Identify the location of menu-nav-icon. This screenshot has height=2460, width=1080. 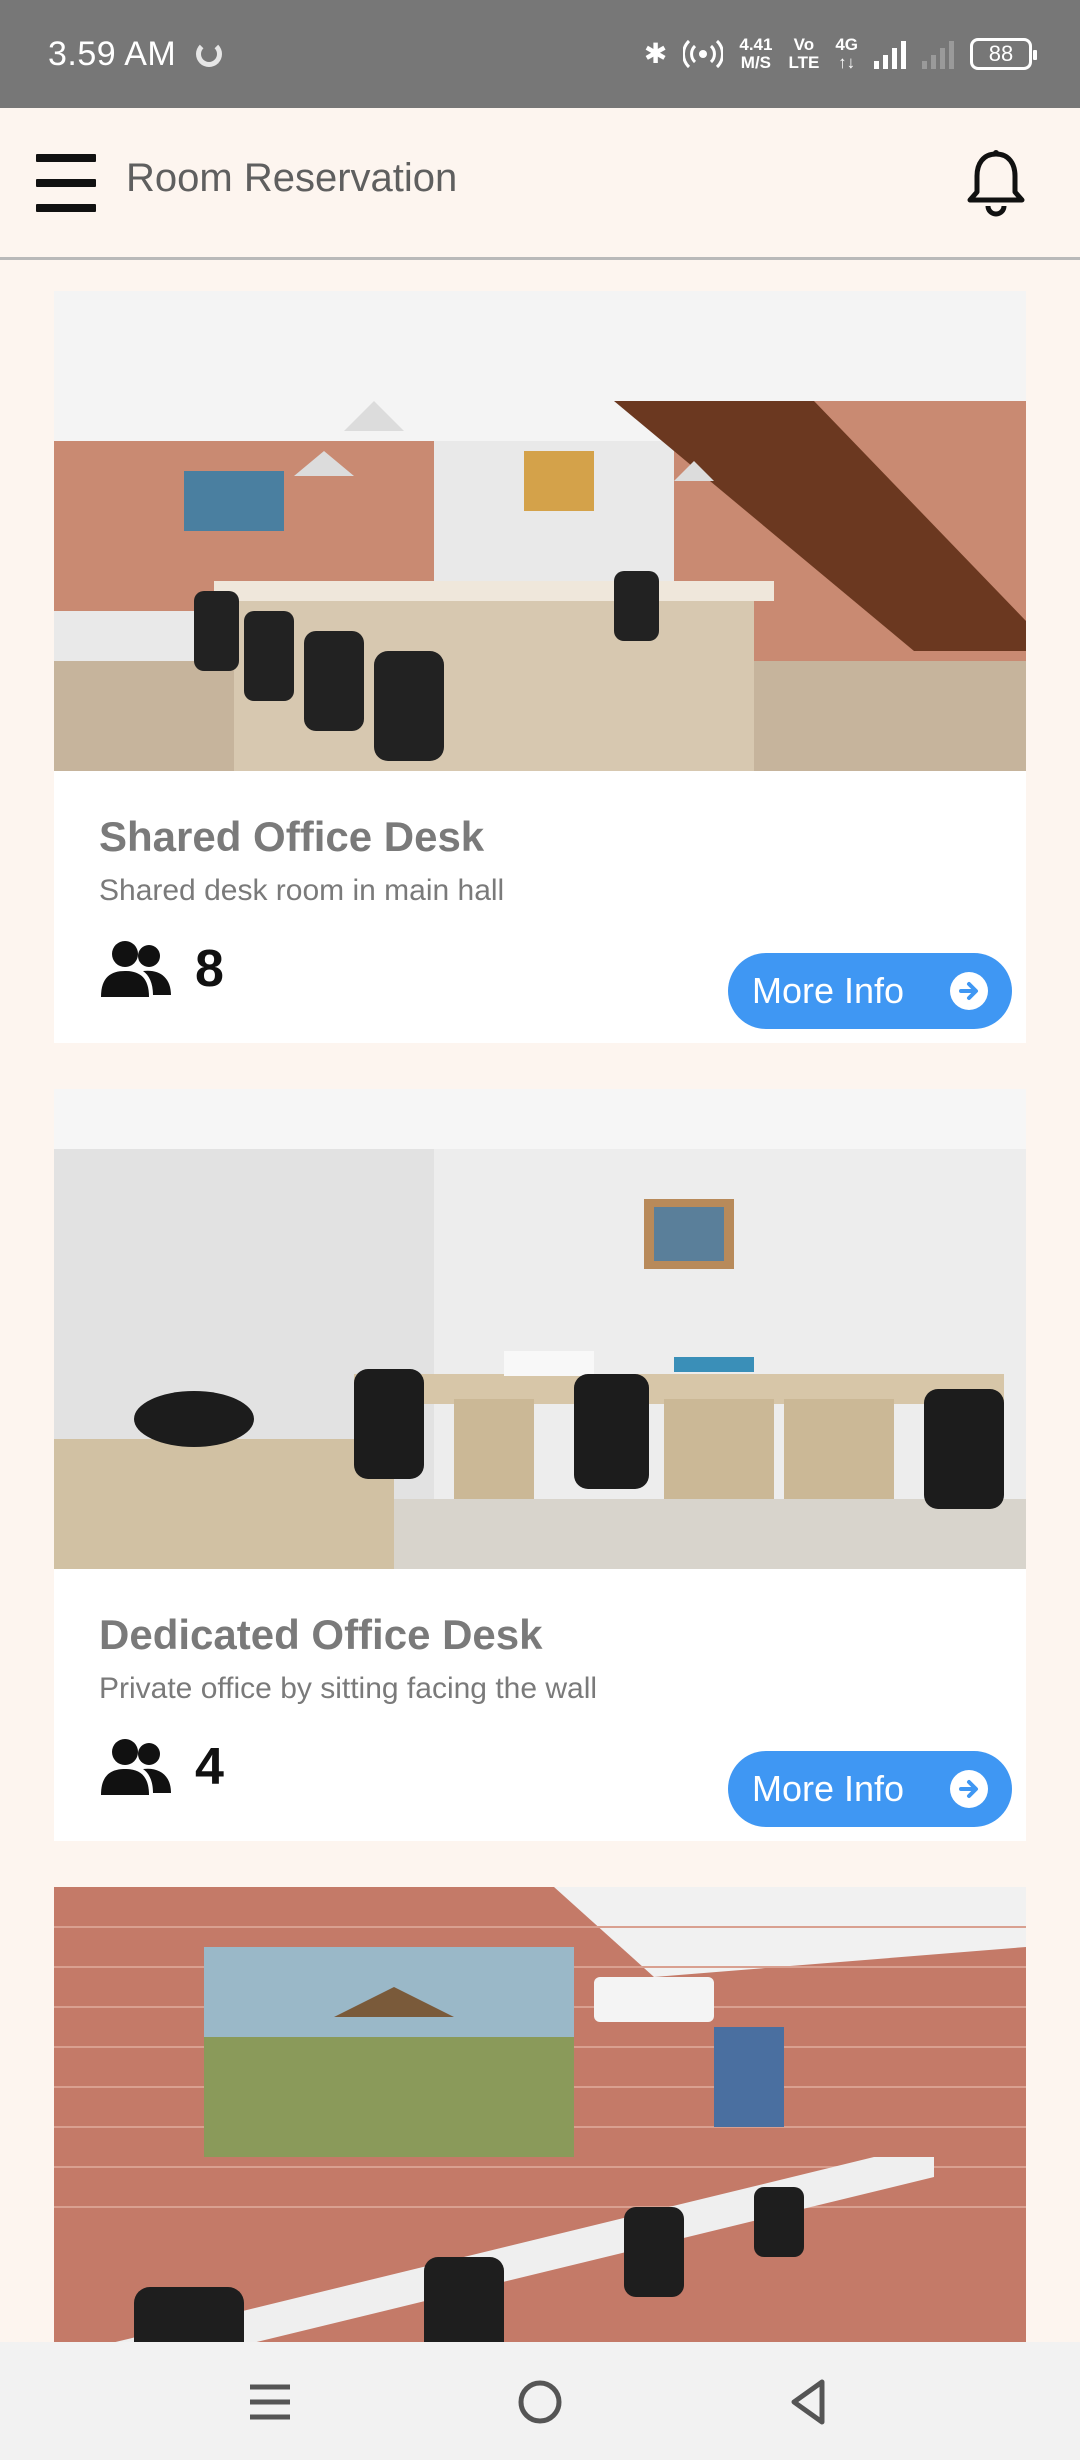
(270, 2402).